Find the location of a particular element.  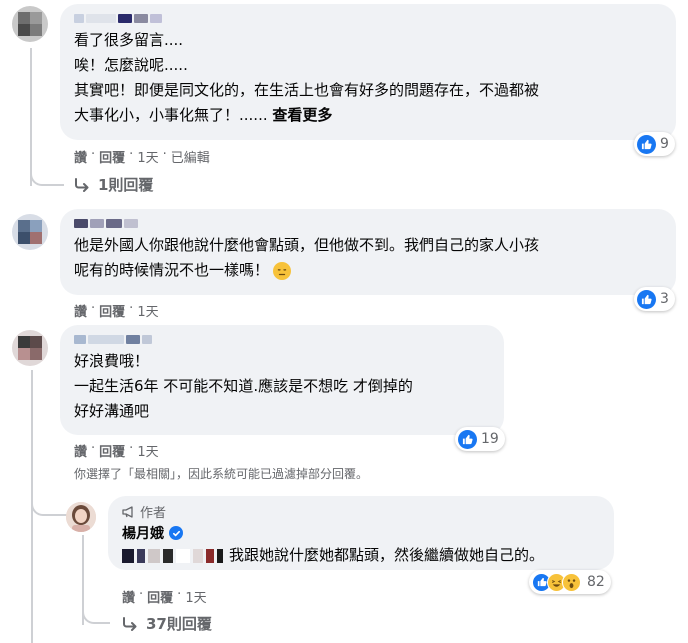

comment-line: 大事化小，小事化無了！...... 查看更多 is located at coordinates (203, 115).